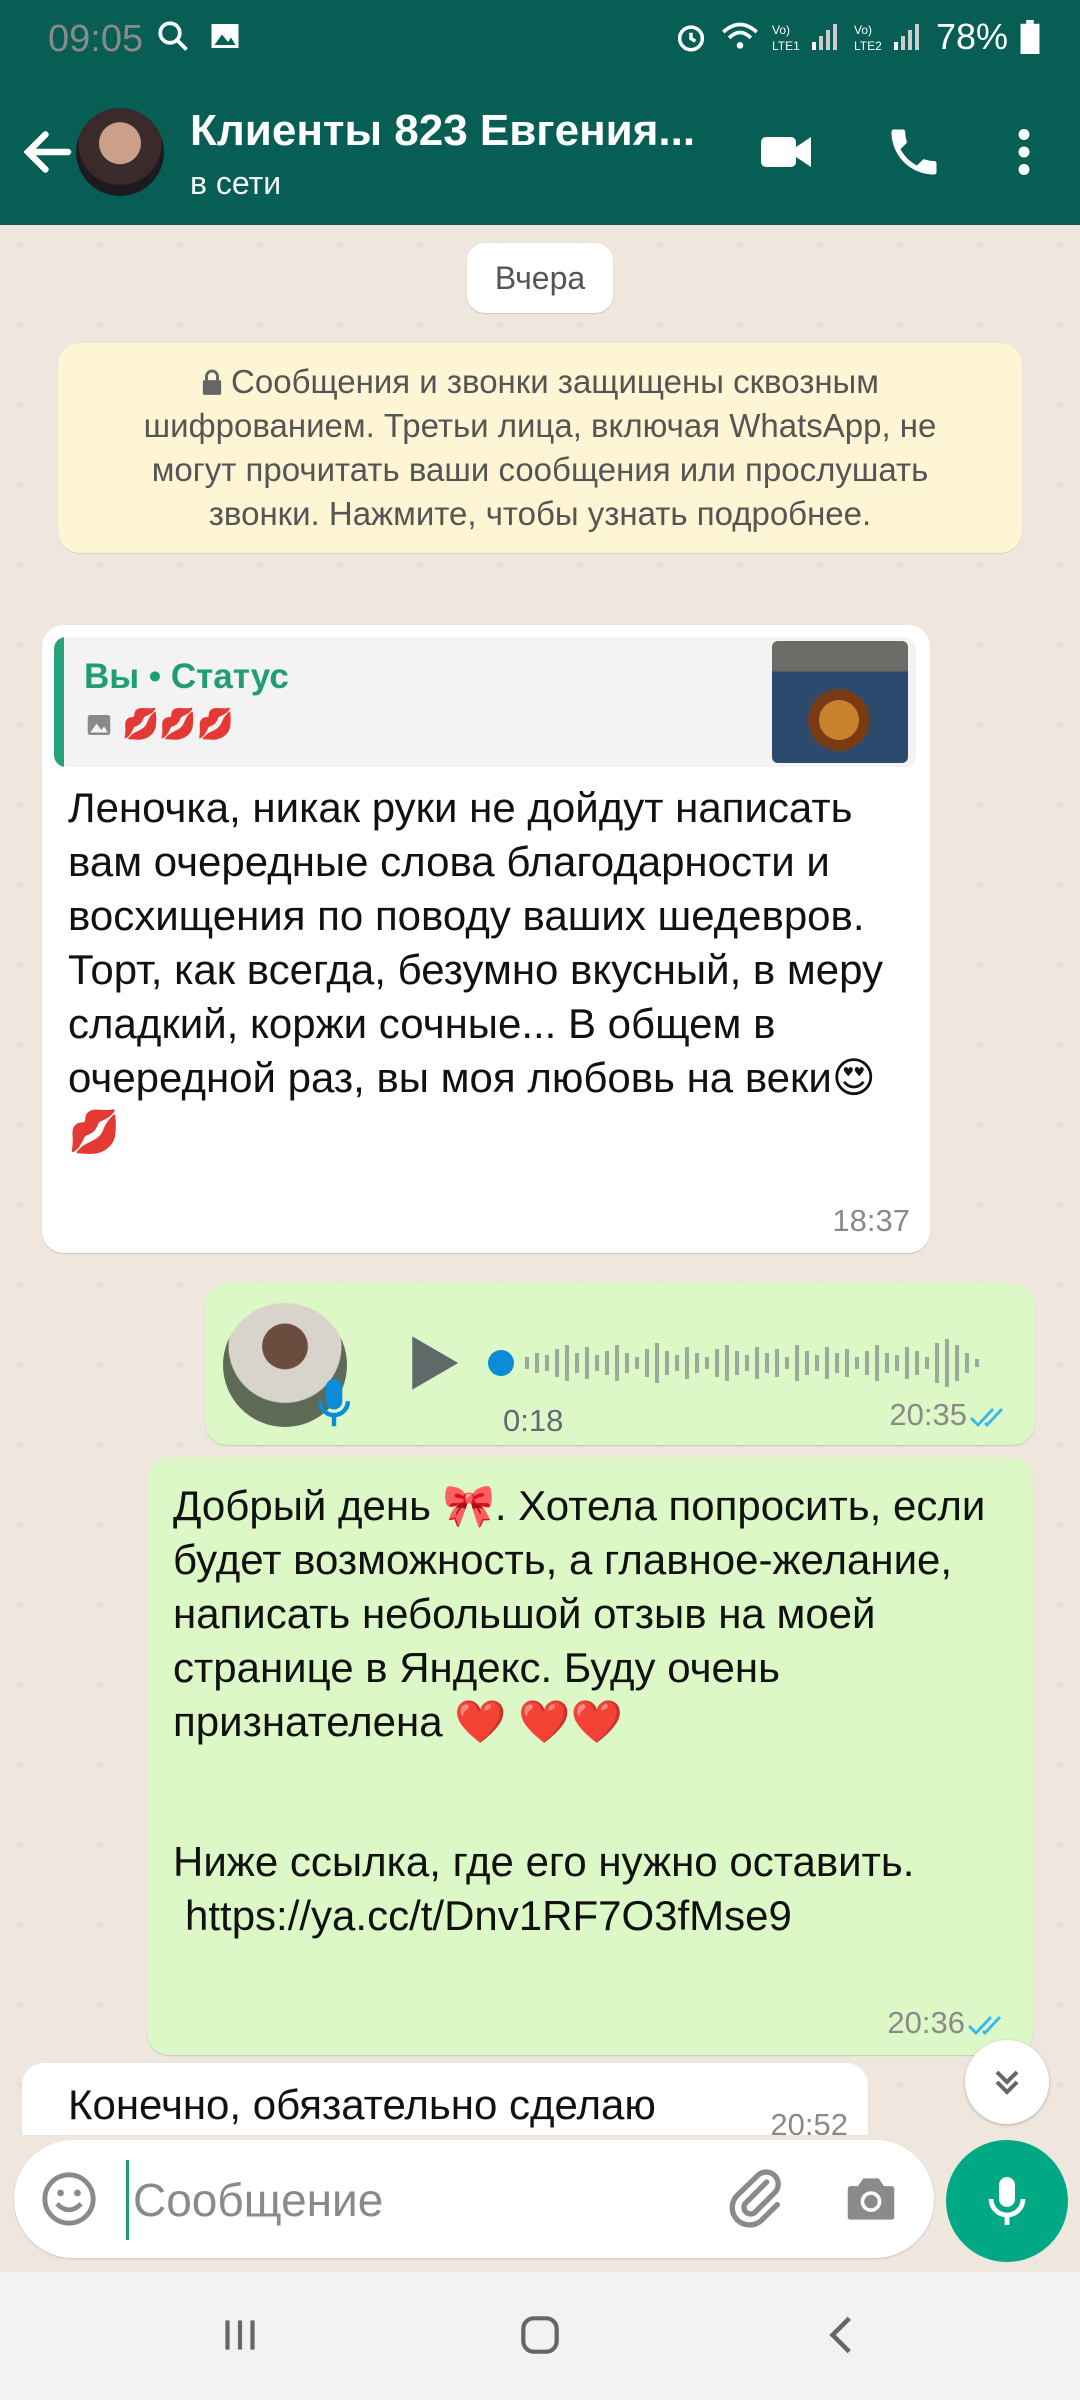  Describe the element at coordinates (212, 382) in the screenshot. I see `lock-icon` at that location.